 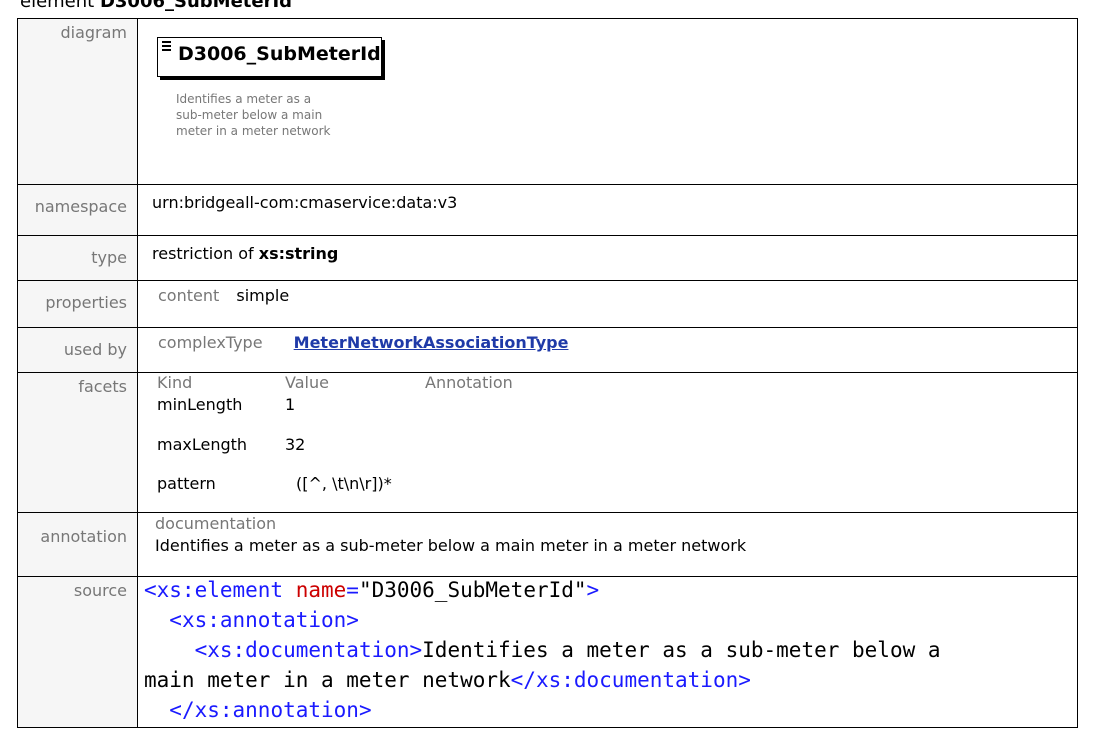 What do you see at coordinates (77, 101) in the screenshot?
I see `row-label-diagram: diagram` at bounding box center [77, 101].